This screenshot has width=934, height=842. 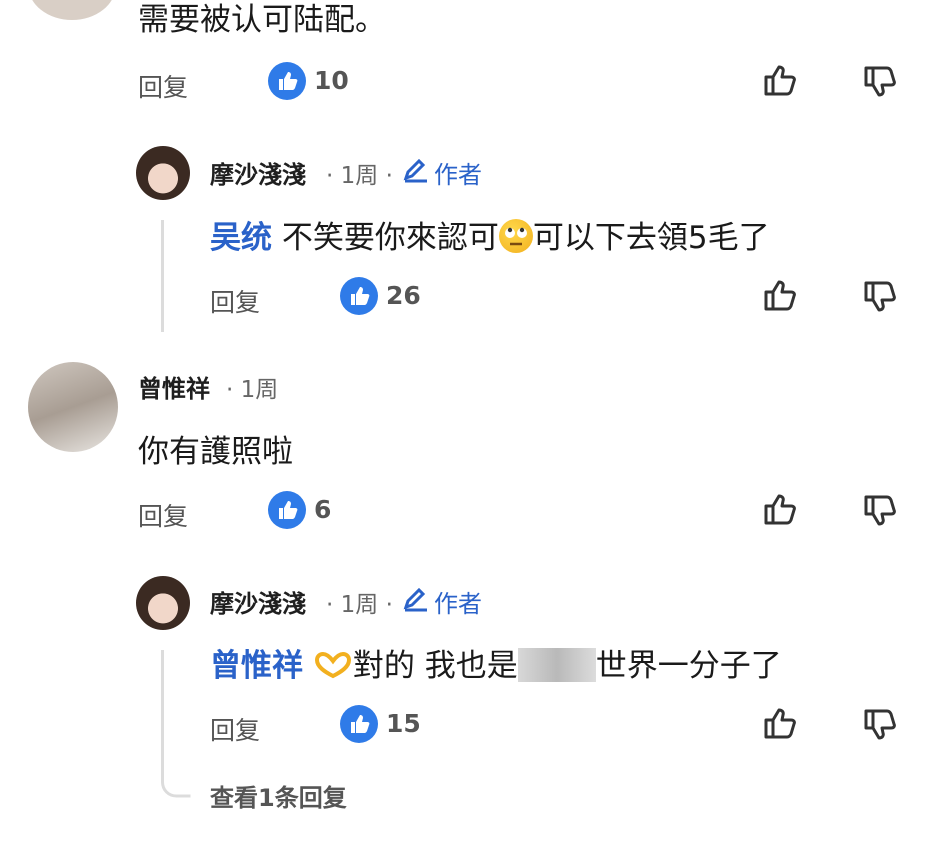 I want to click on reply-text-part1: 不笑要你來認可, so click(x=385, y=238).